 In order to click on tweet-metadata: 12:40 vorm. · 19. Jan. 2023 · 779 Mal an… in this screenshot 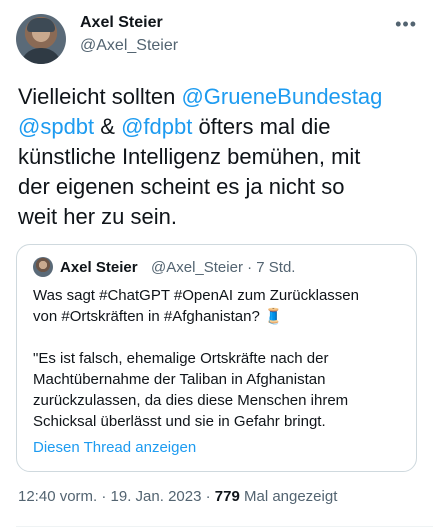, I will do `click(177, 496)`.